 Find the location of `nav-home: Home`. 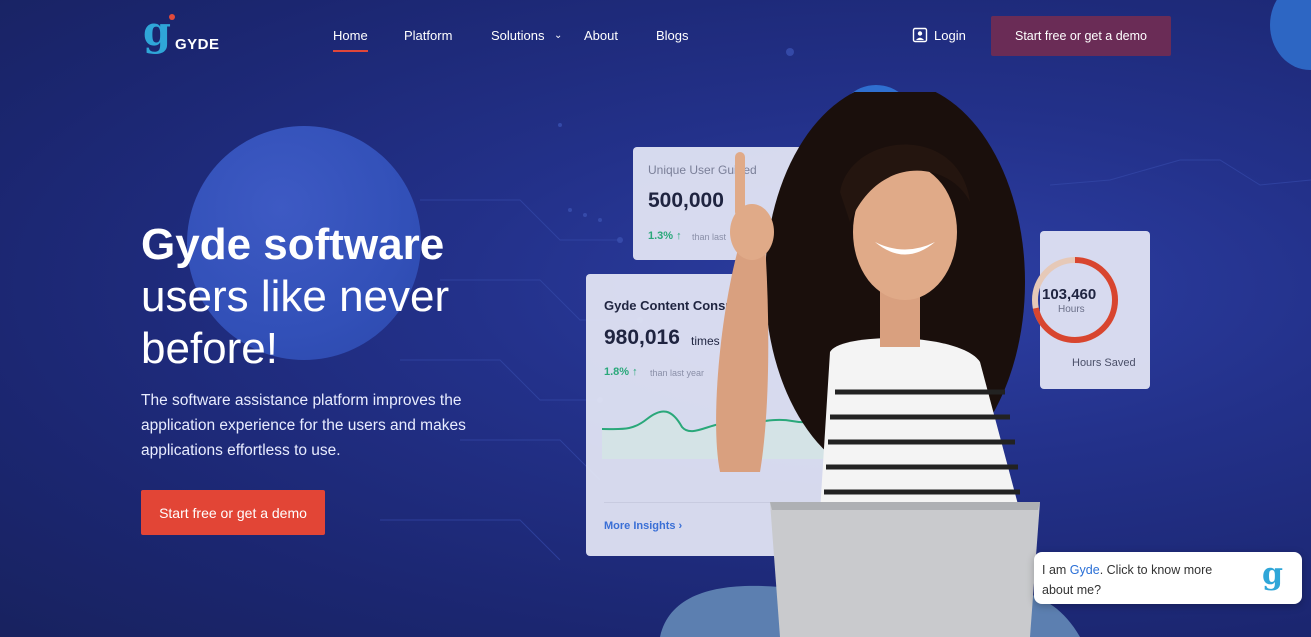

nav-home: Home is located at coordinates (350, 40).